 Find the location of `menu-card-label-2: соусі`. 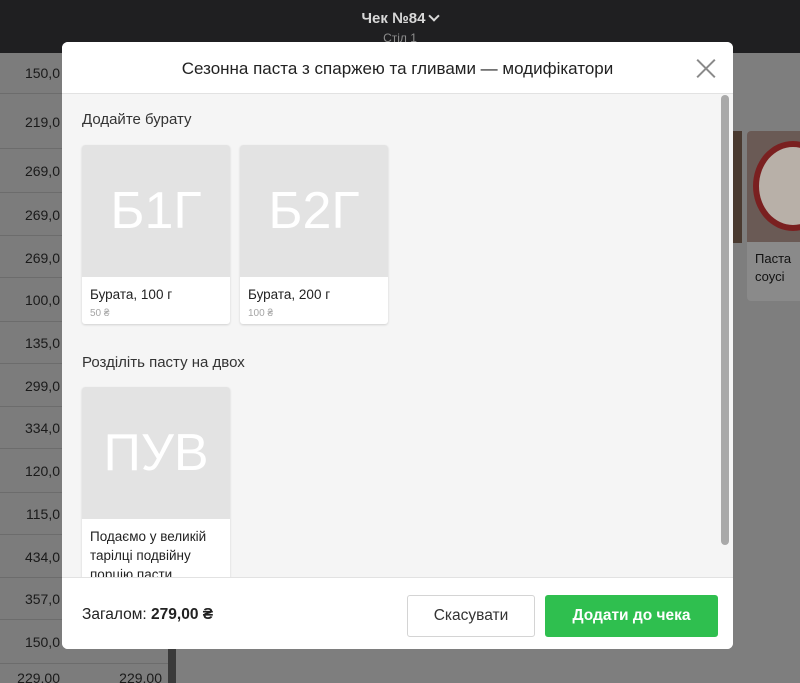

menu-card-label-2: соусі is located at coordinates (770, 276).